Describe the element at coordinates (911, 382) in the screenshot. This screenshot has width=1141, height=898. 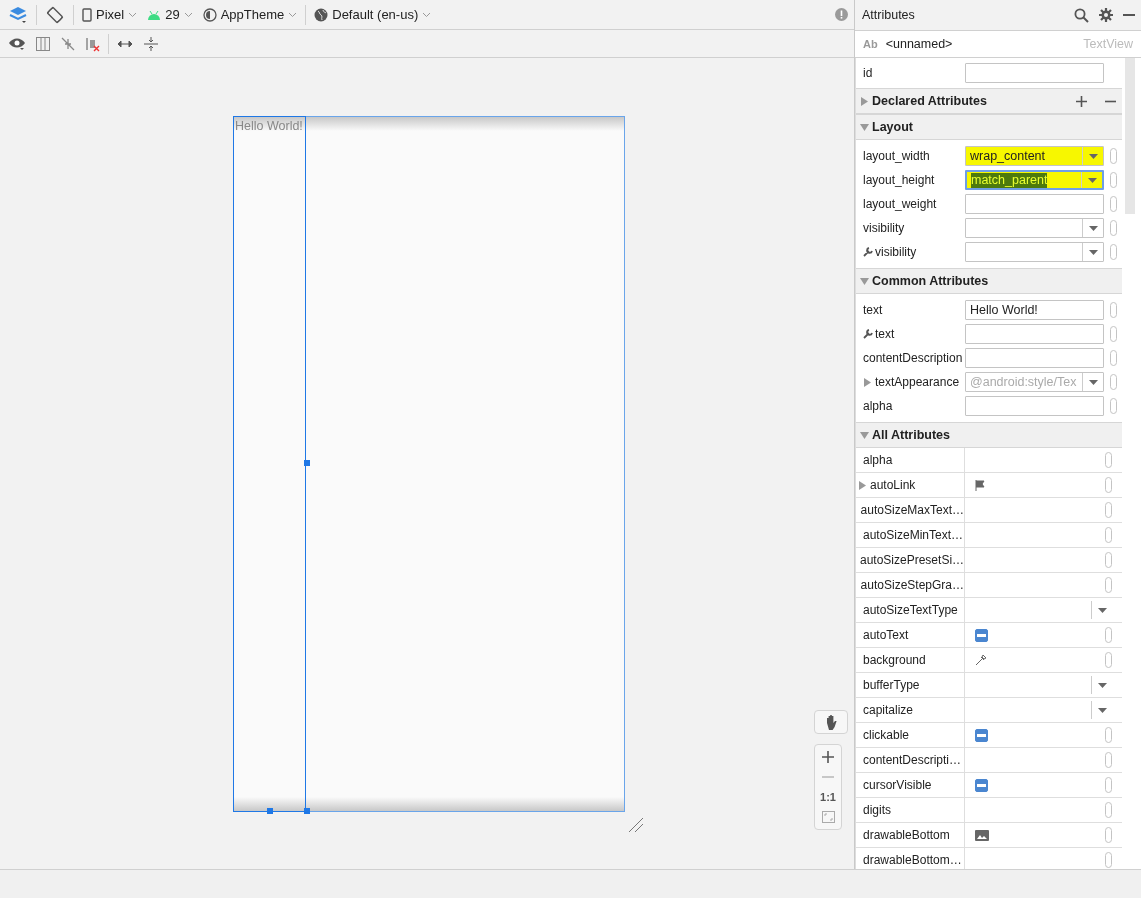
I see `attribute-name: textAppearance` at that location.